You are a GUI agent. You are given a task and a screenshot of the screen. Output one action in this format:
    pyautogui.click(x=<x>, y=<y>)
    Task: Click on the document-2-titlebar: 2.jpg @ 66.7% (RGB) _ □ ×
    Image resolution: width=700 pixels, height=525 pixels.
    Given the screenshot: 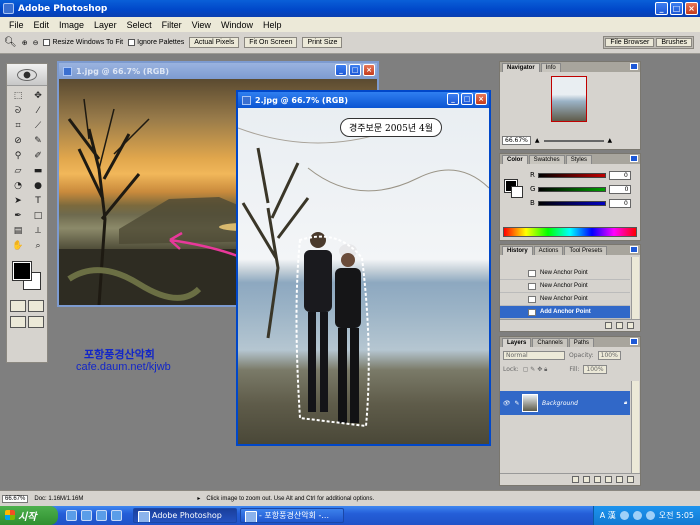 What is the action you would take?
    pyautogui.click(x=363, y=100)
    